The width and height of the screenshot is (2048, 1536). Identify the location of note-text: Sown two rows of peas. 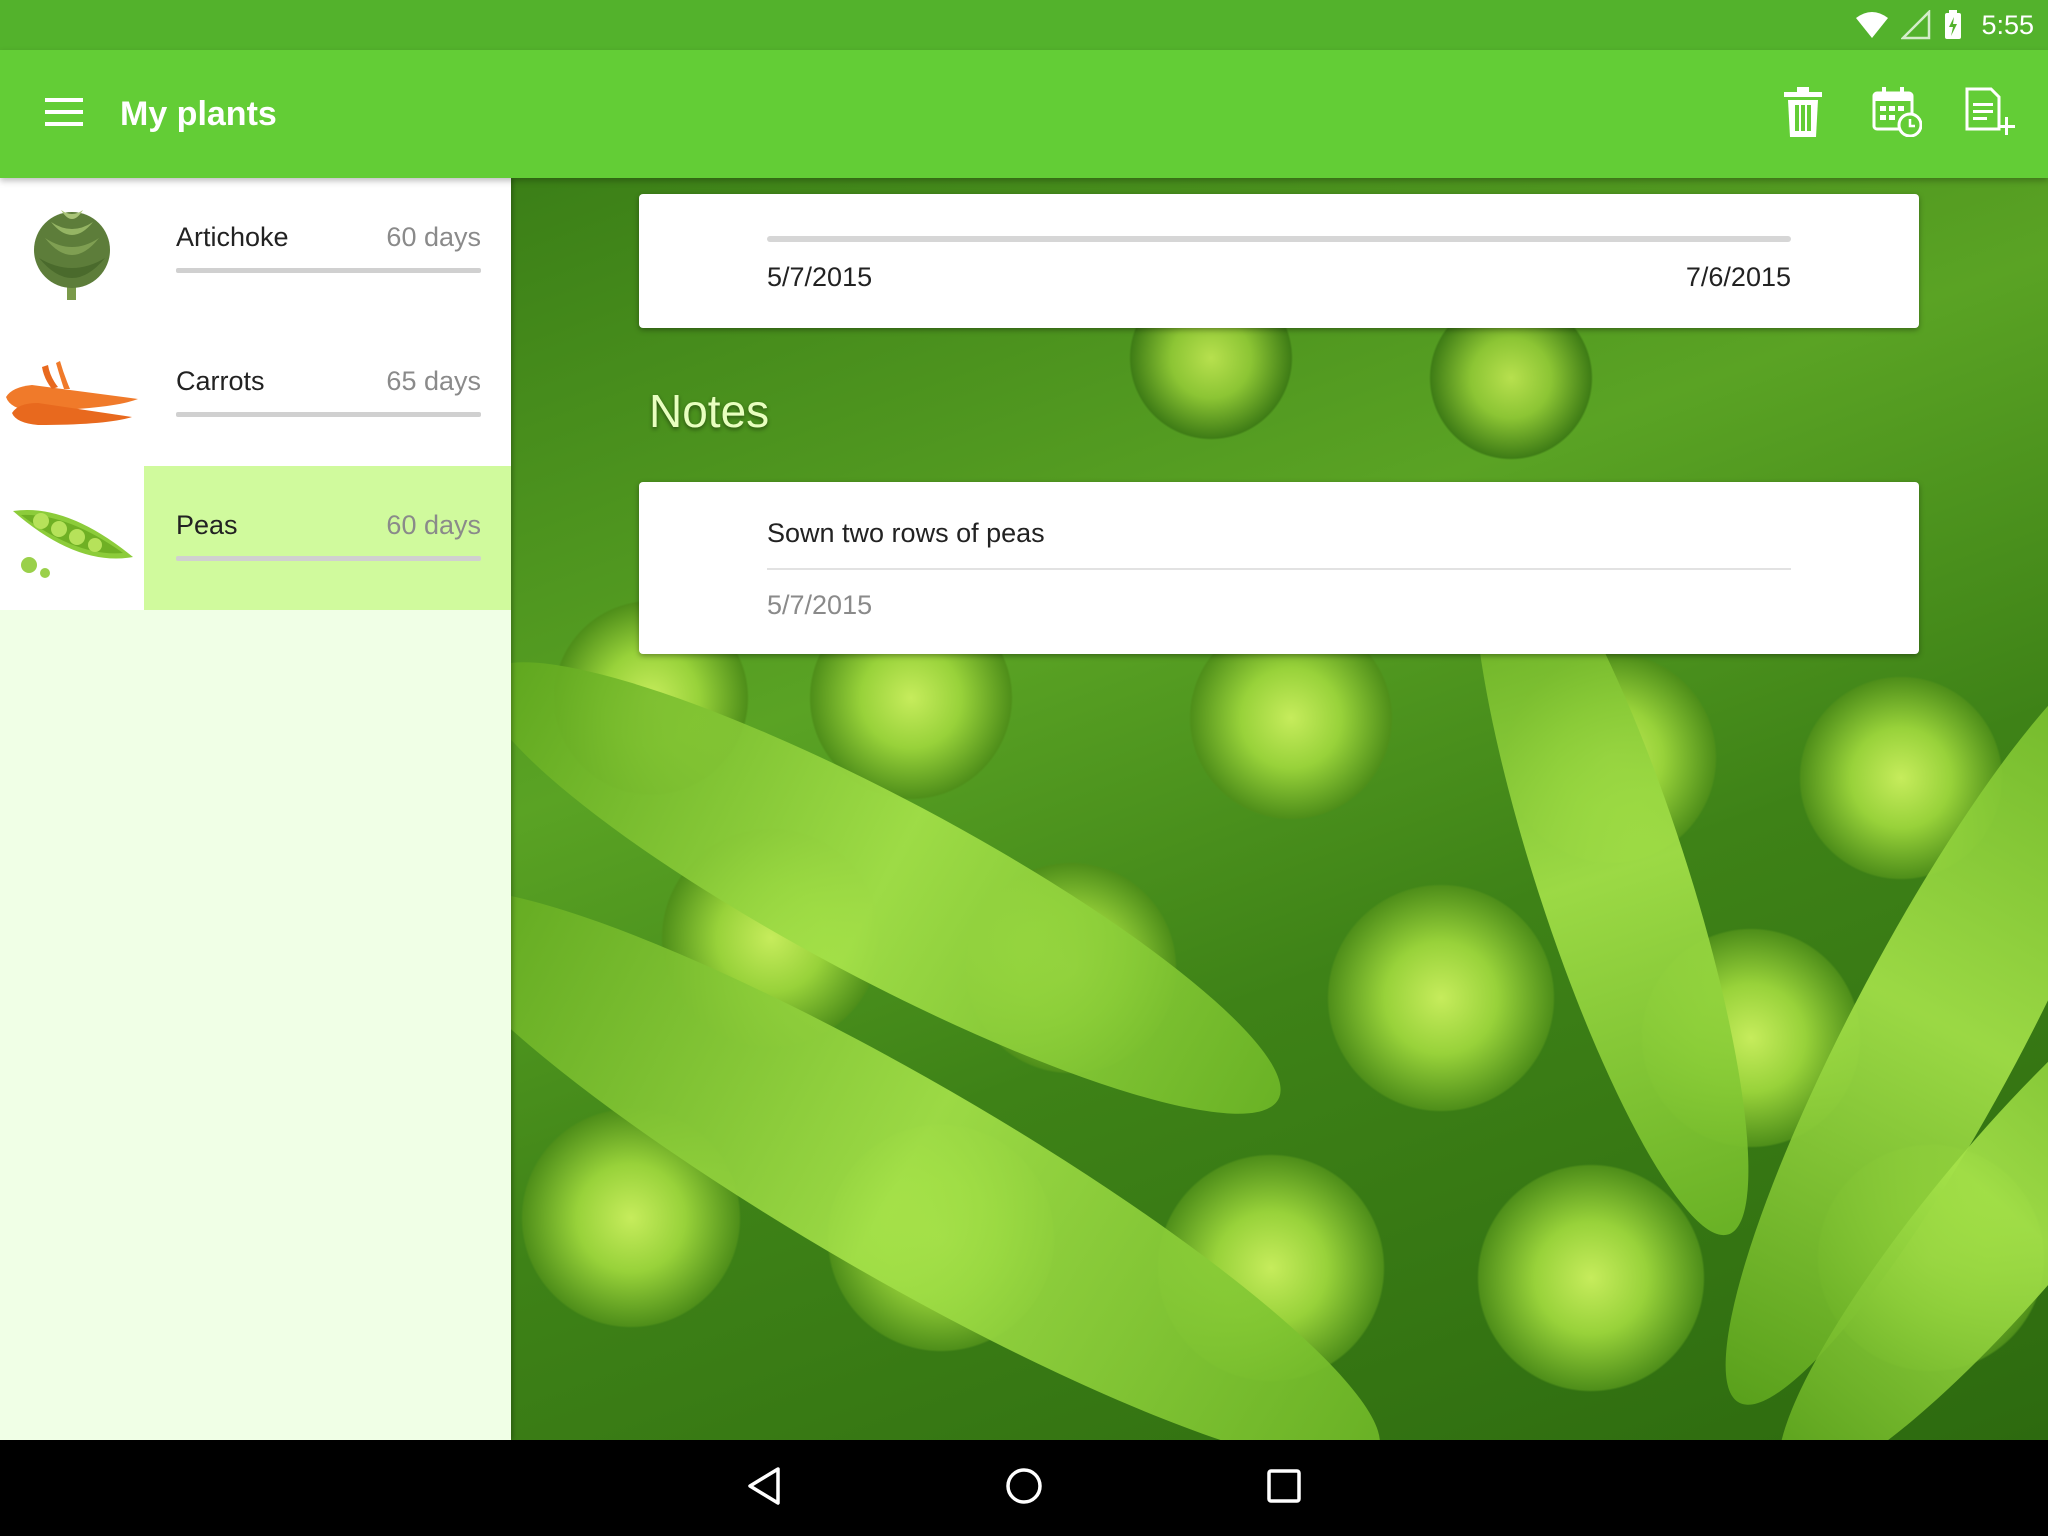
(906, 533).